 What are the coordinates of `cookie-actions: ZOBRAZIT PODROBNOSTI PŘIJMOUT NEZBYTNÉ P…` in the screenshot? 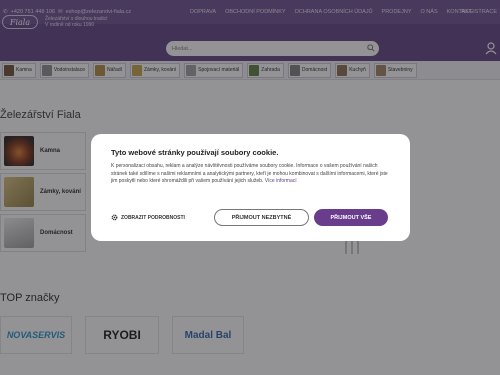 It's located at (251, 218).